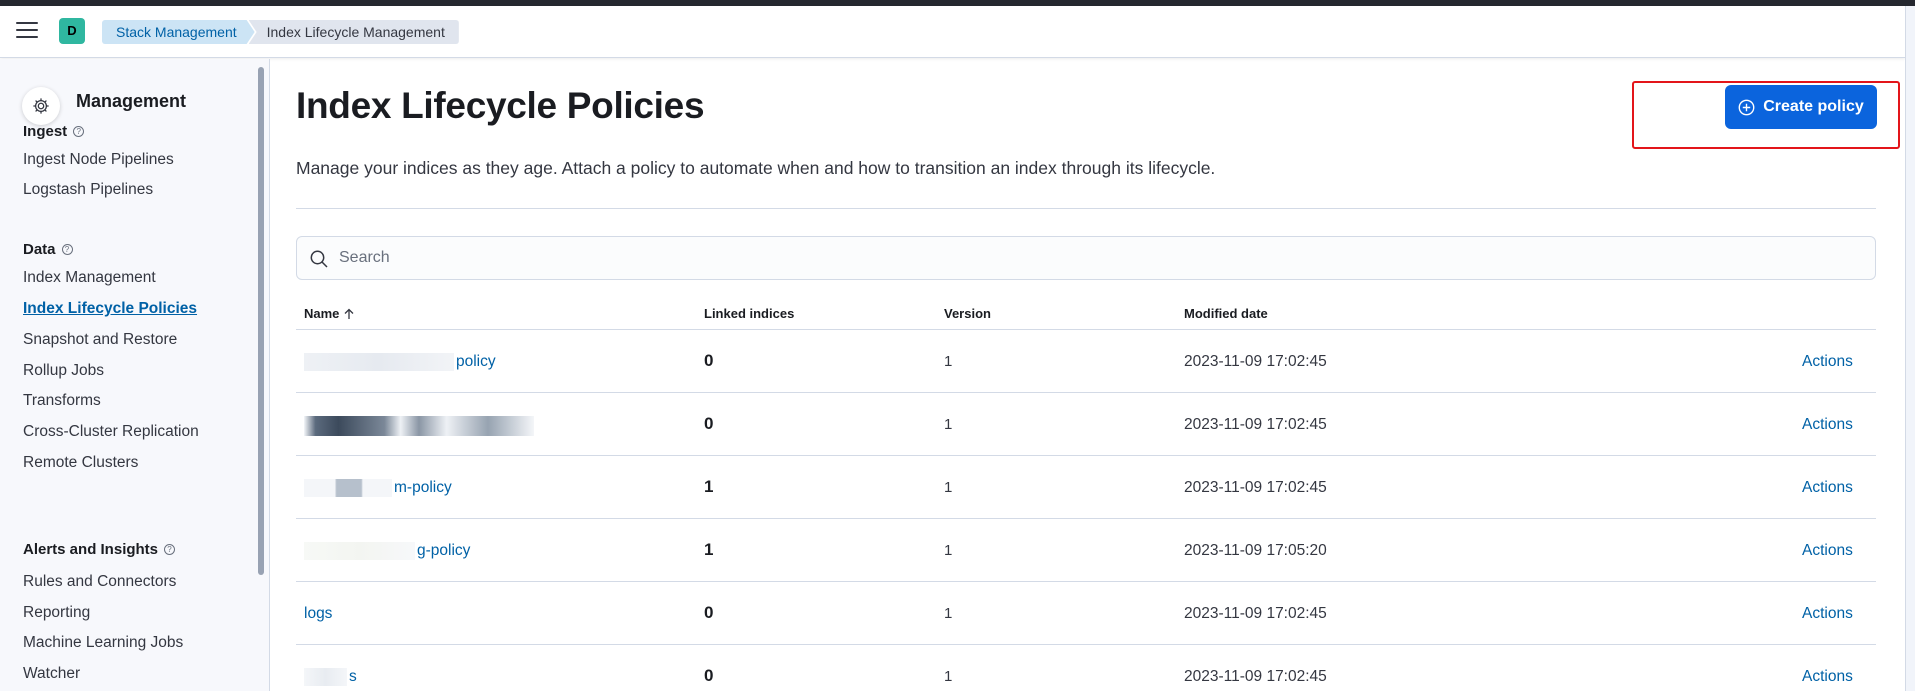  What do you see at coordinates (111, 432) in the screenshot?
I see `sidebar-item-cross-cluster-replication: Cross-Cluster Replication` at bounding box center [111, 432].